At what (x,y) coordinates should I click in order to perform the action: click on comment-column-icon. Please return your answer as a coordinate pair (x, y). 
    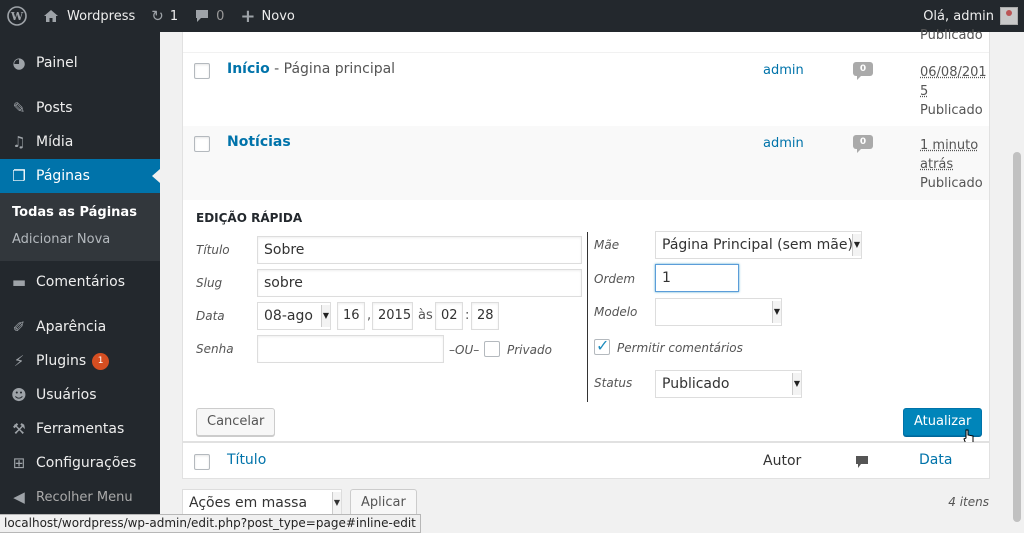
    Looking at the image, I should click on (862, 462).